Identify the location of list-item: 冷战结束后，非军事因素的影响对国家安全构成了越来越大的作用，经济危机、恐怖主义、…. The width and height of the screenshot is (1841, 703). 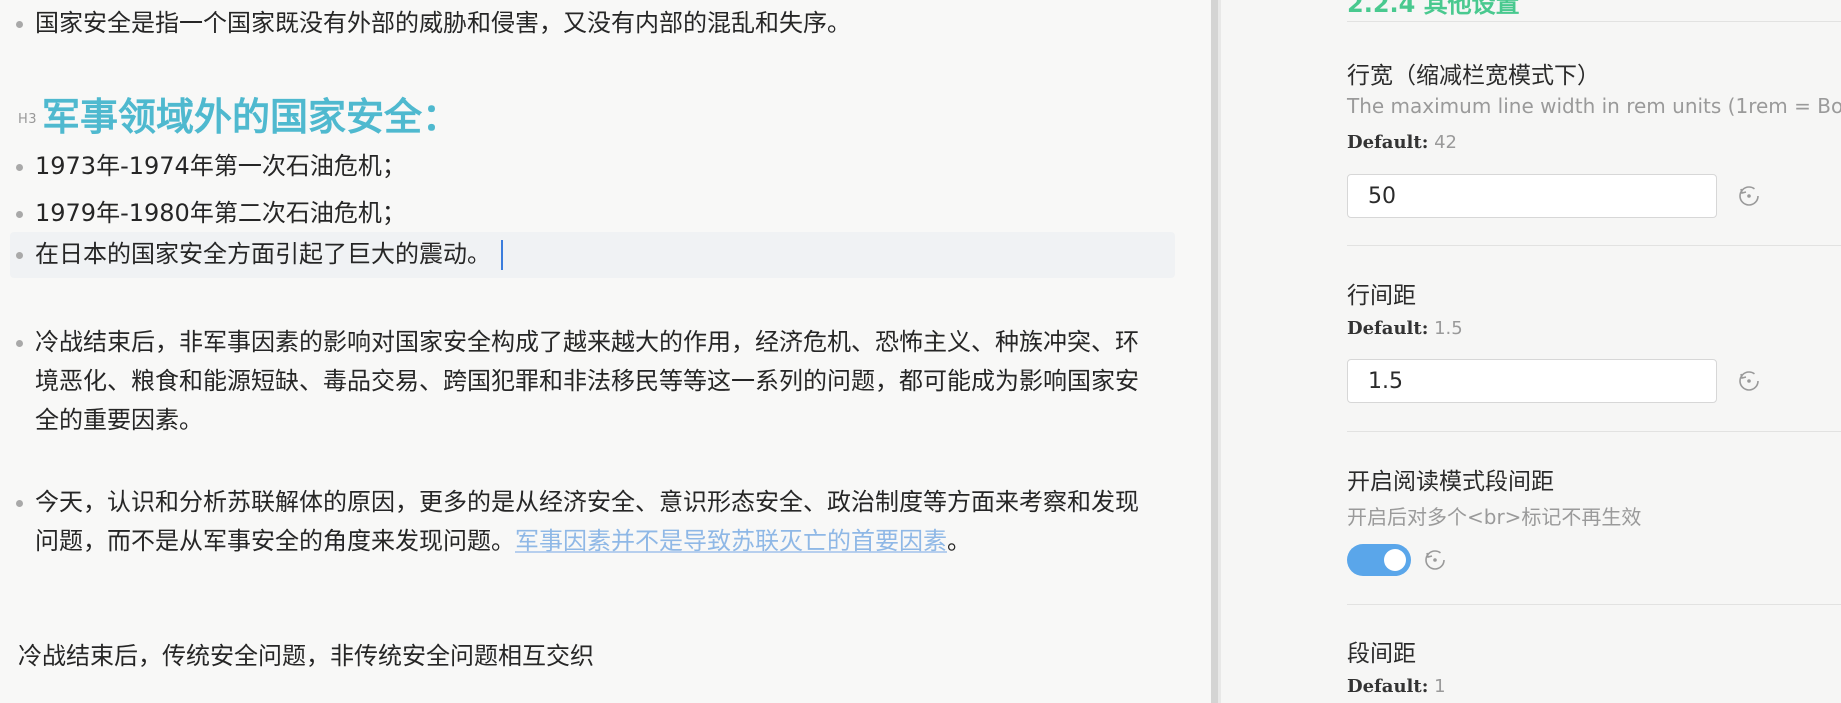
(587, 383).